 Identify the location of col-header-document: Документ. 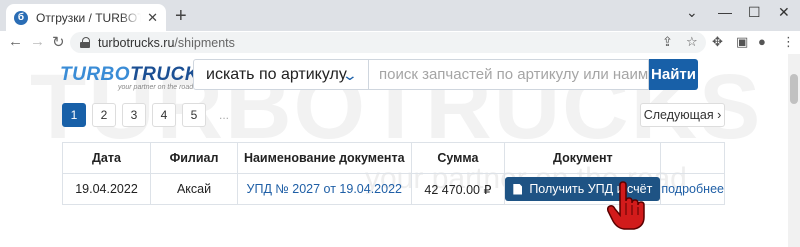
(583, 158).